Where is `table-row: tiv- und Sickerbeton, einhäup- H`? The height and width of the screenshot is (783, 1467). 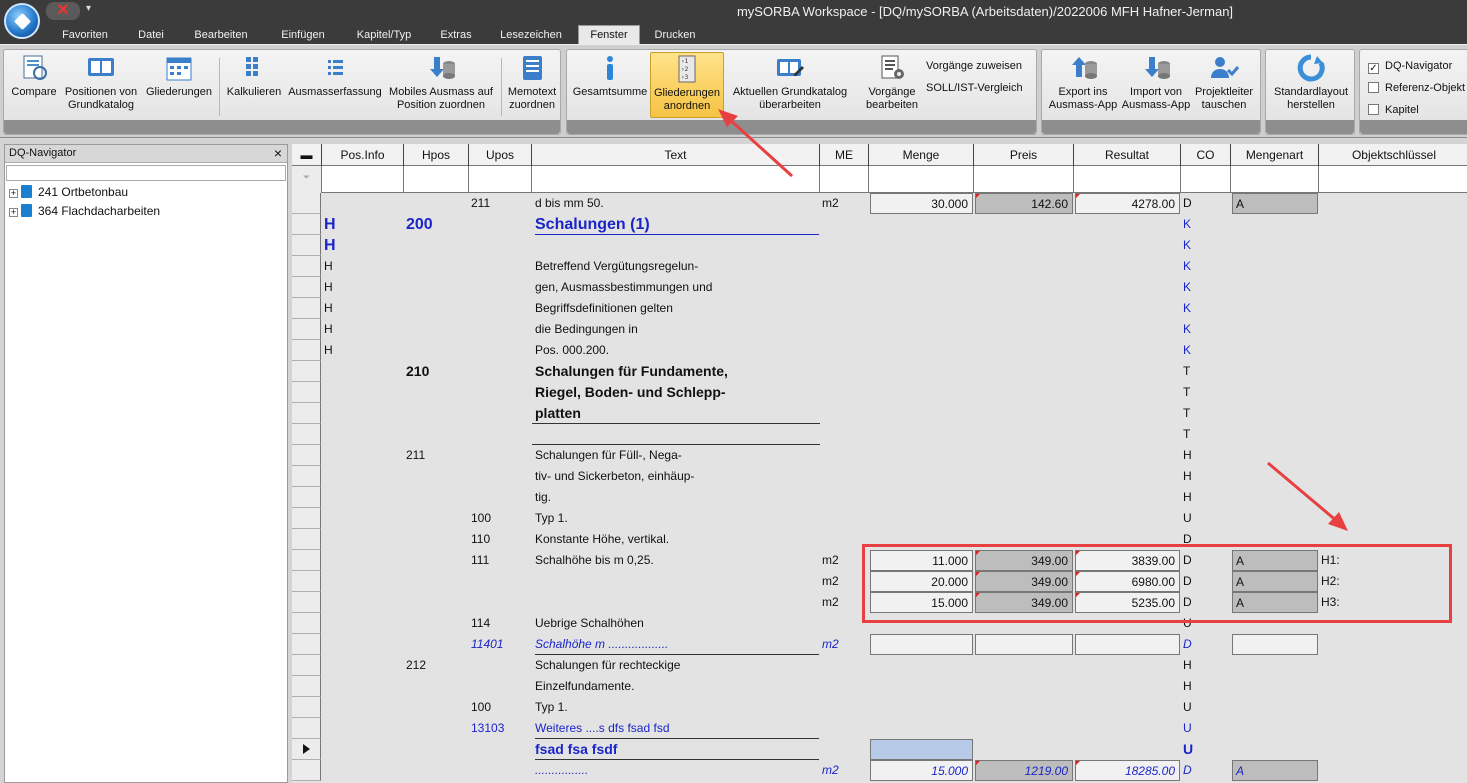 table-row: tiv- und Sickerbeton, einhäup- H is located at coordinates (879, 476).